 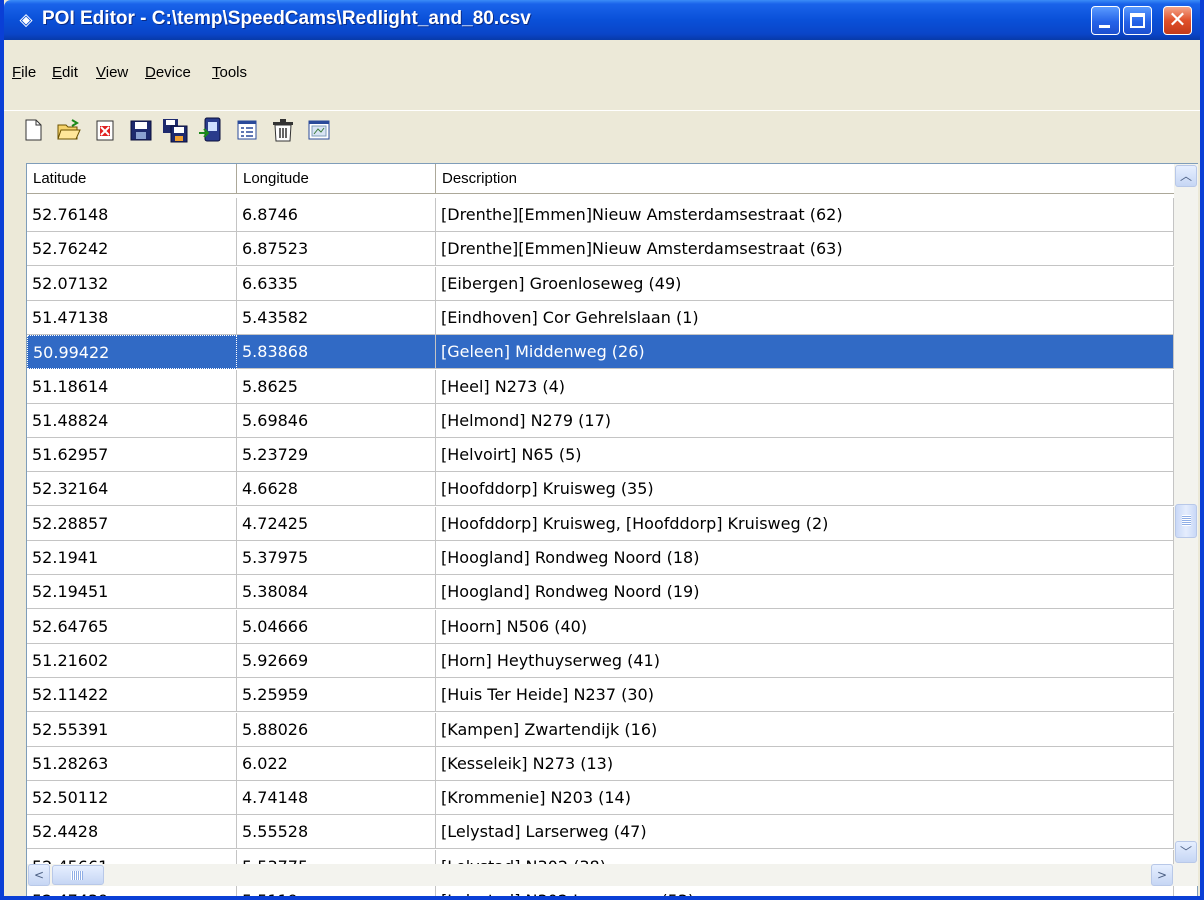 What do you see at coordinates (132, 592) in the screenshot?
I see `latitude-cell: 52.19451` at bounding box center [132, 592].